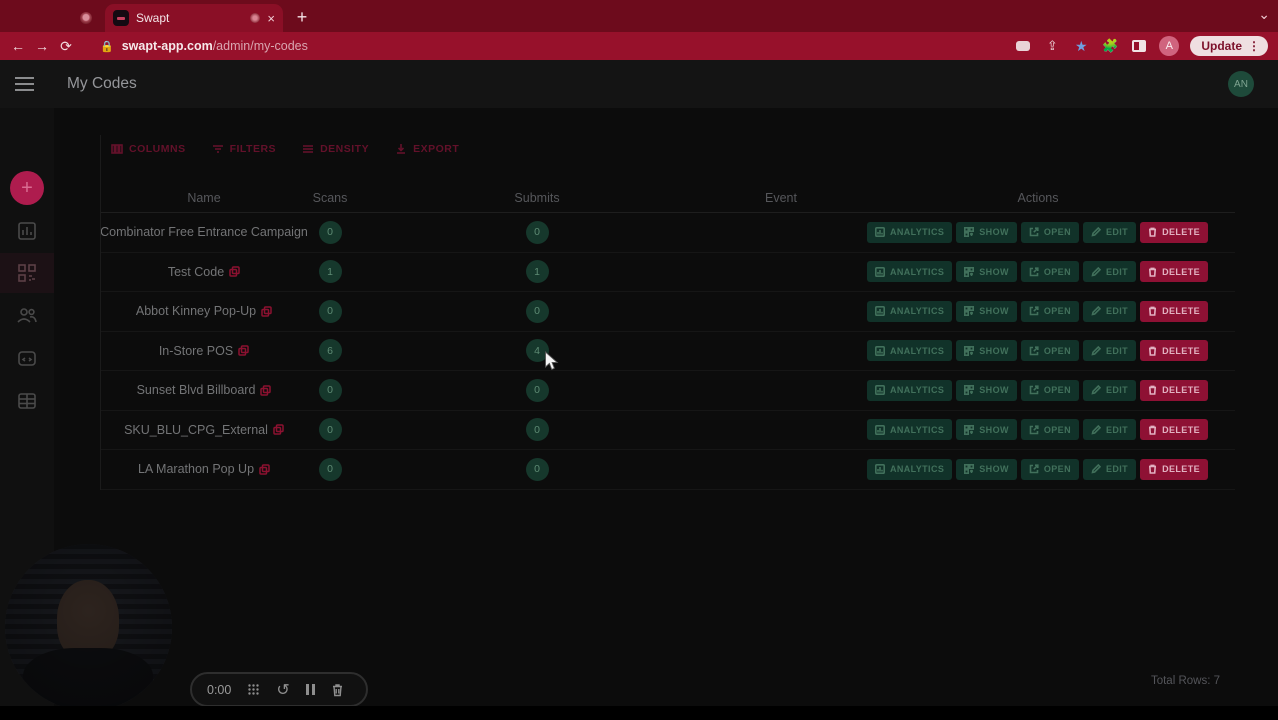 The width and height of the screenshot is (1278, 720). What do you see at coordinates (27, 315) in the screenshot?
I see `sidebar-item-users` at bounding box center [27, 315].